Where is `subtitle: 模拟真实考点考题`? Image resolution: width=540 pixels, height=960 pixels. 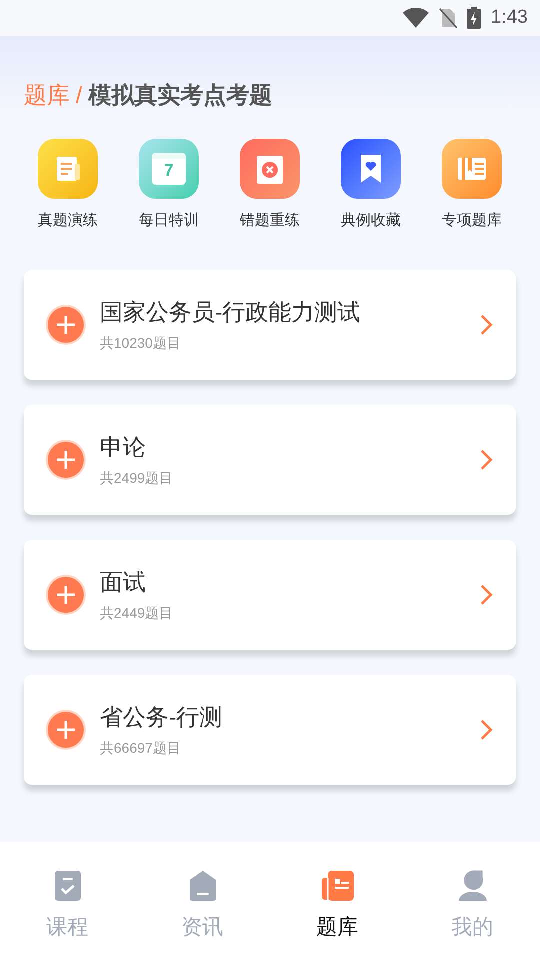
subtitle: 模拟真实考点考题 is located at coordinates (180, 95).